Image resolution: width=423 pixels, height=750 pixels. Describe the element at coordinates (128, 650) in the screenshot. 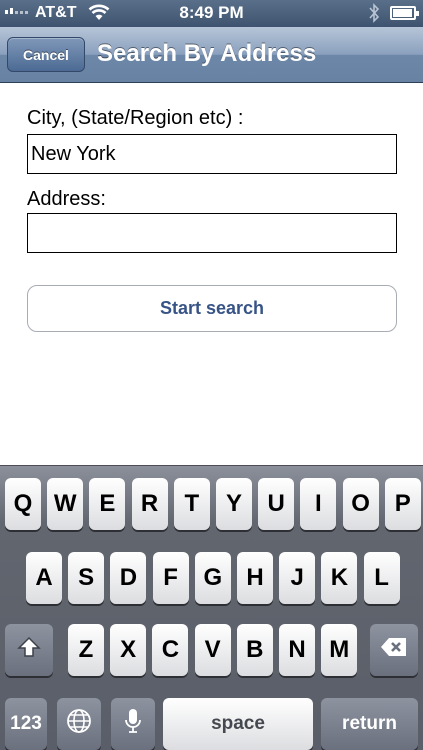

I see `key-x: X` at that location.